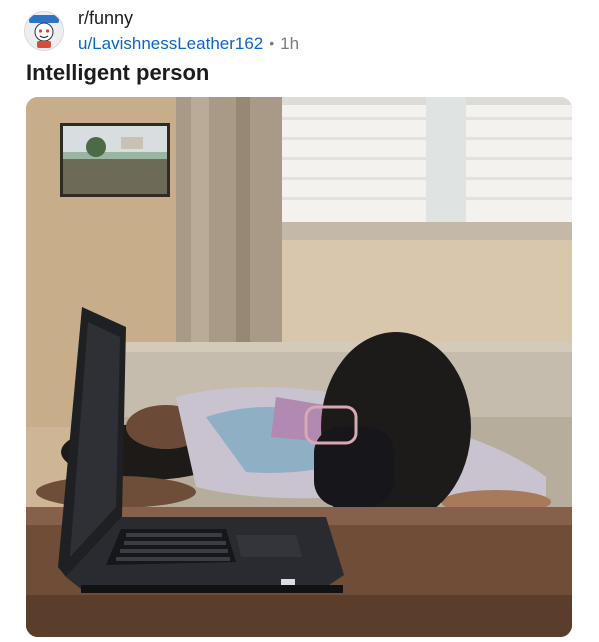 The height and width of the screenshot is (642, 599). I want to click on post-header: r/funny u/LavishnessLeather162 • 1h, so click(161, 30).